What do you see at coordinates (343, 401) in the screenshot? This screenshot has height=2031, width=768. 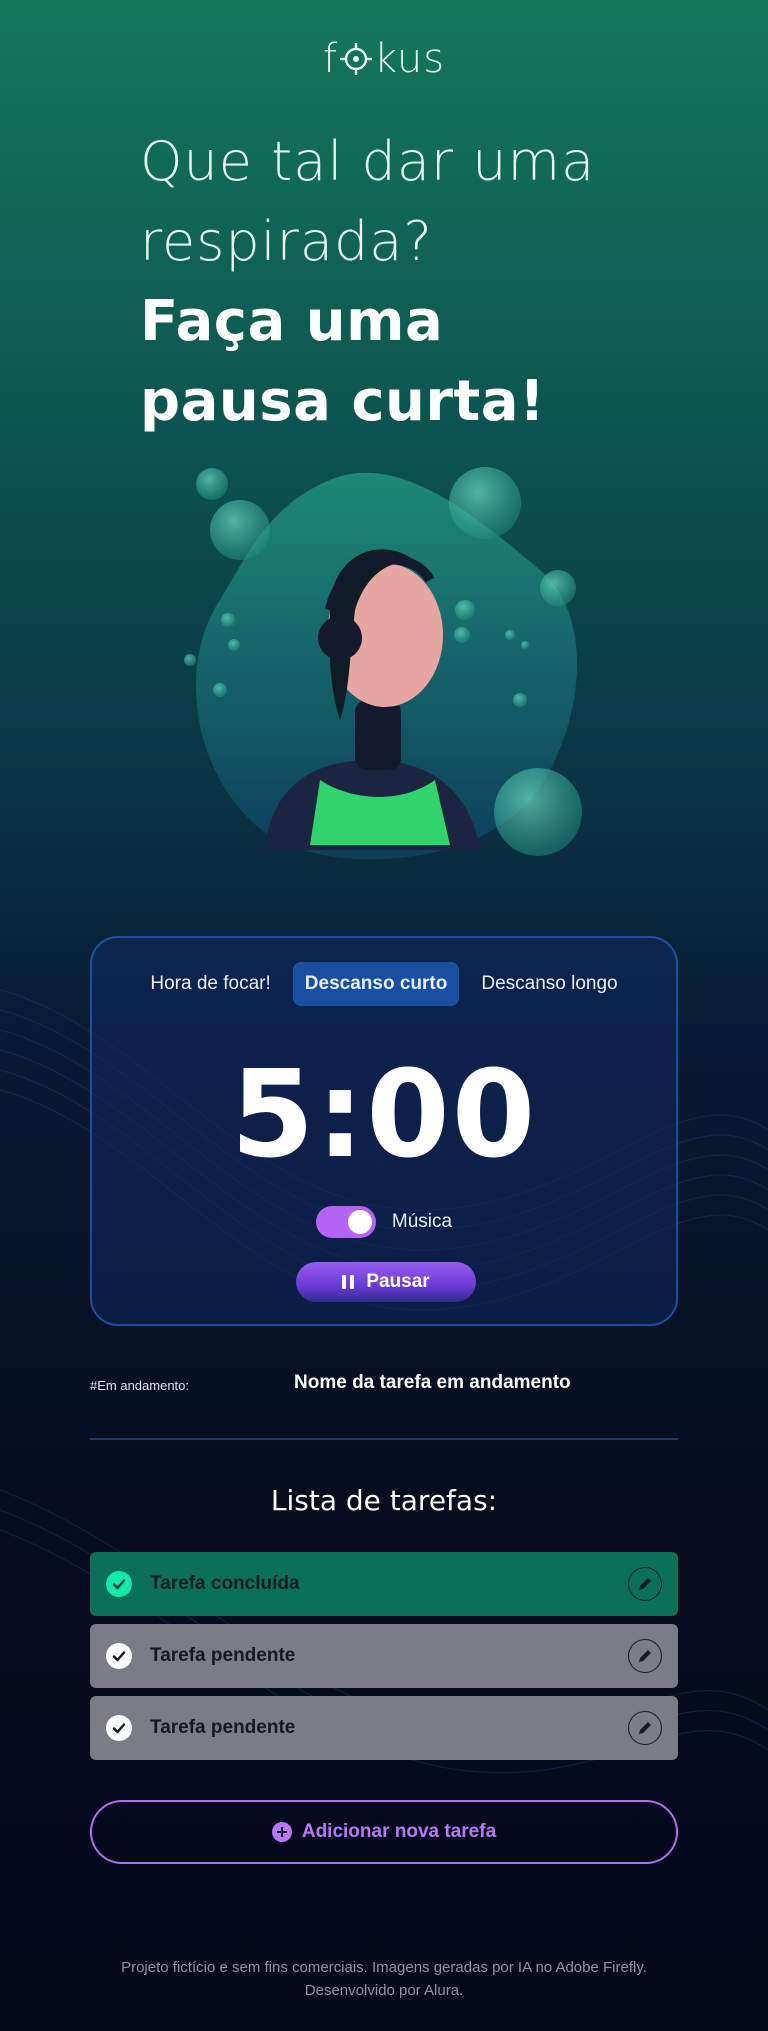 I see `headline-bold-2: pausa curta!` at bounding box center [343, 401].